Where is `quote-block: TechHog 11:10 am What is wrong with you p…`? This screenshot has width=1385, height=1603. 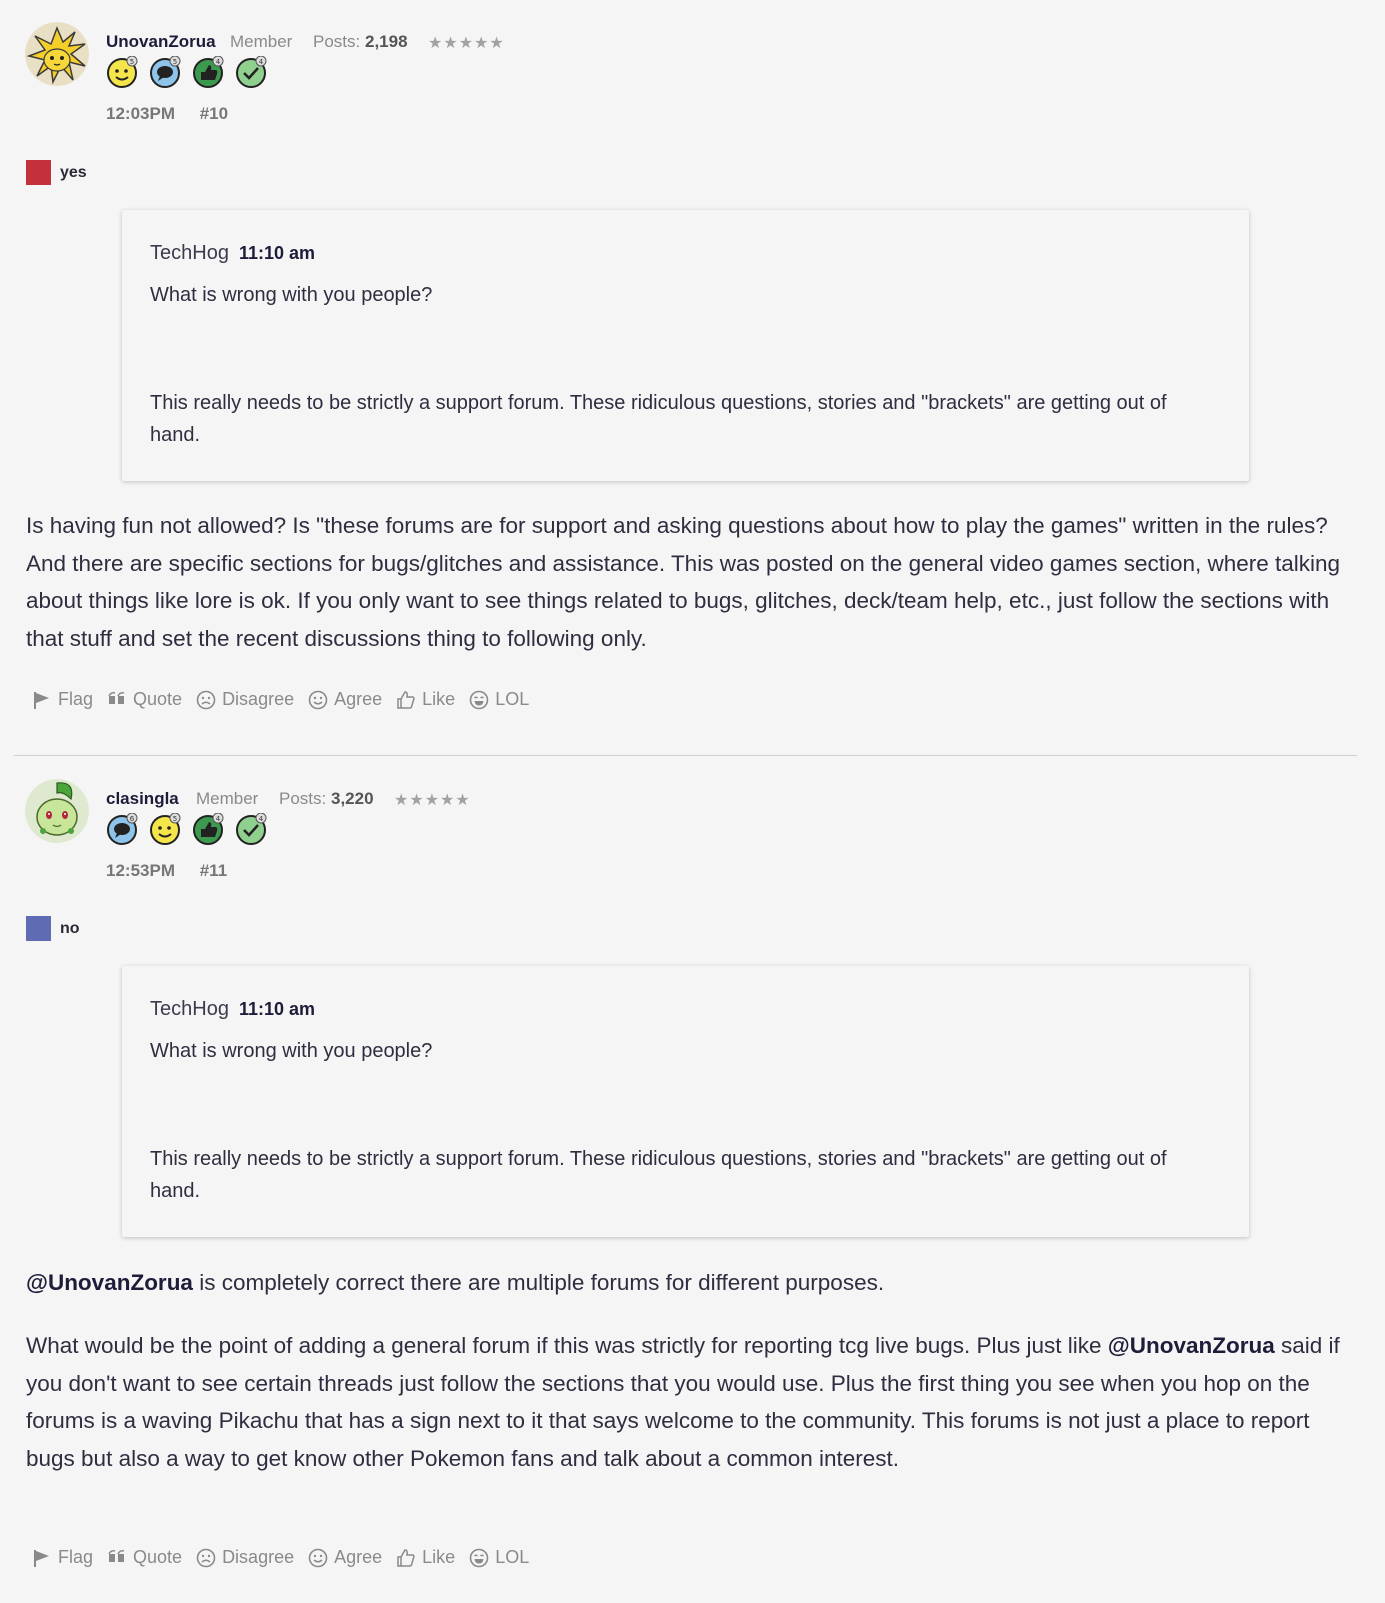
quote-block: TechHog 11:10 am What is wrong with you p… is located at coordinates (685, 1101).